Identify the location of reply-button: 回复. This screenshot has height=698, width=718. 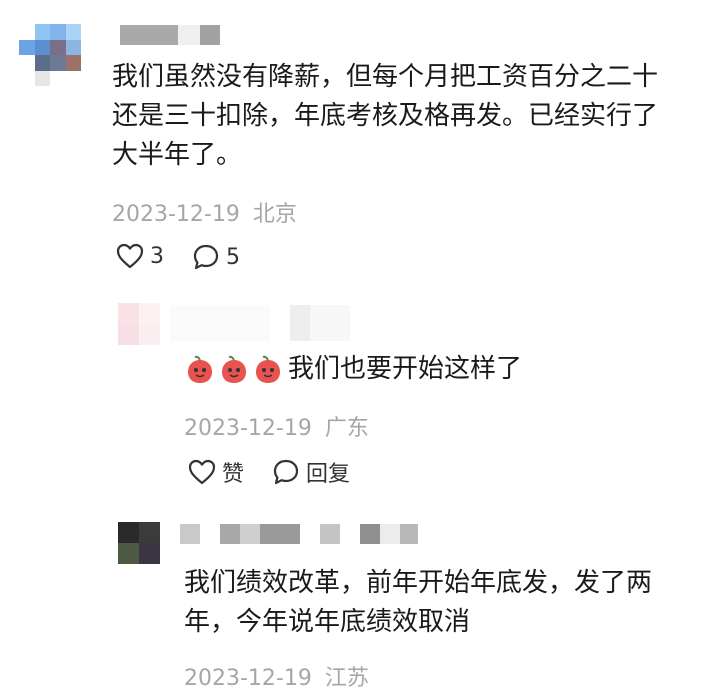
(311, 472).